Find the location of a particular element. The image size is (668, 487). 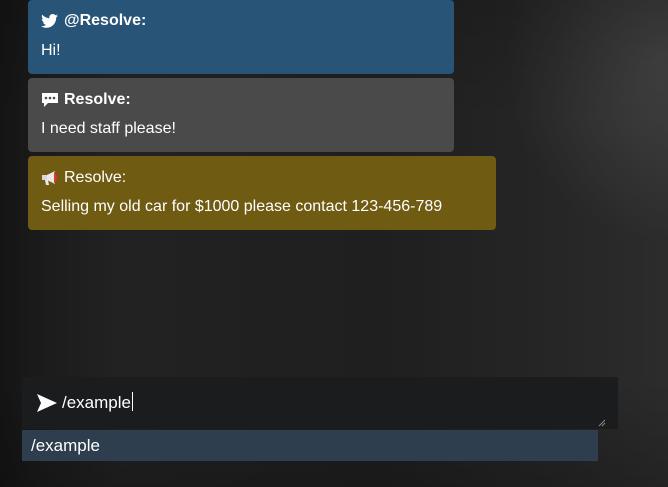

chat-input-text: /example is located at coordinates (96, 402).